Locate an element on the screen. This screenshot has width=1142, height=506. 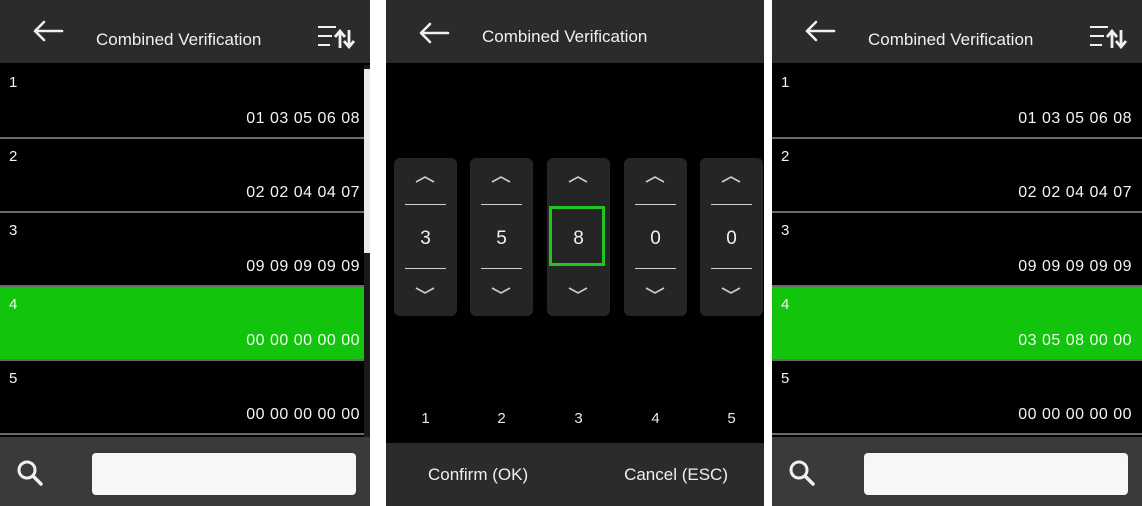
digit-picker: 3 5 8 0 0 is located at coordinates (575, 237).